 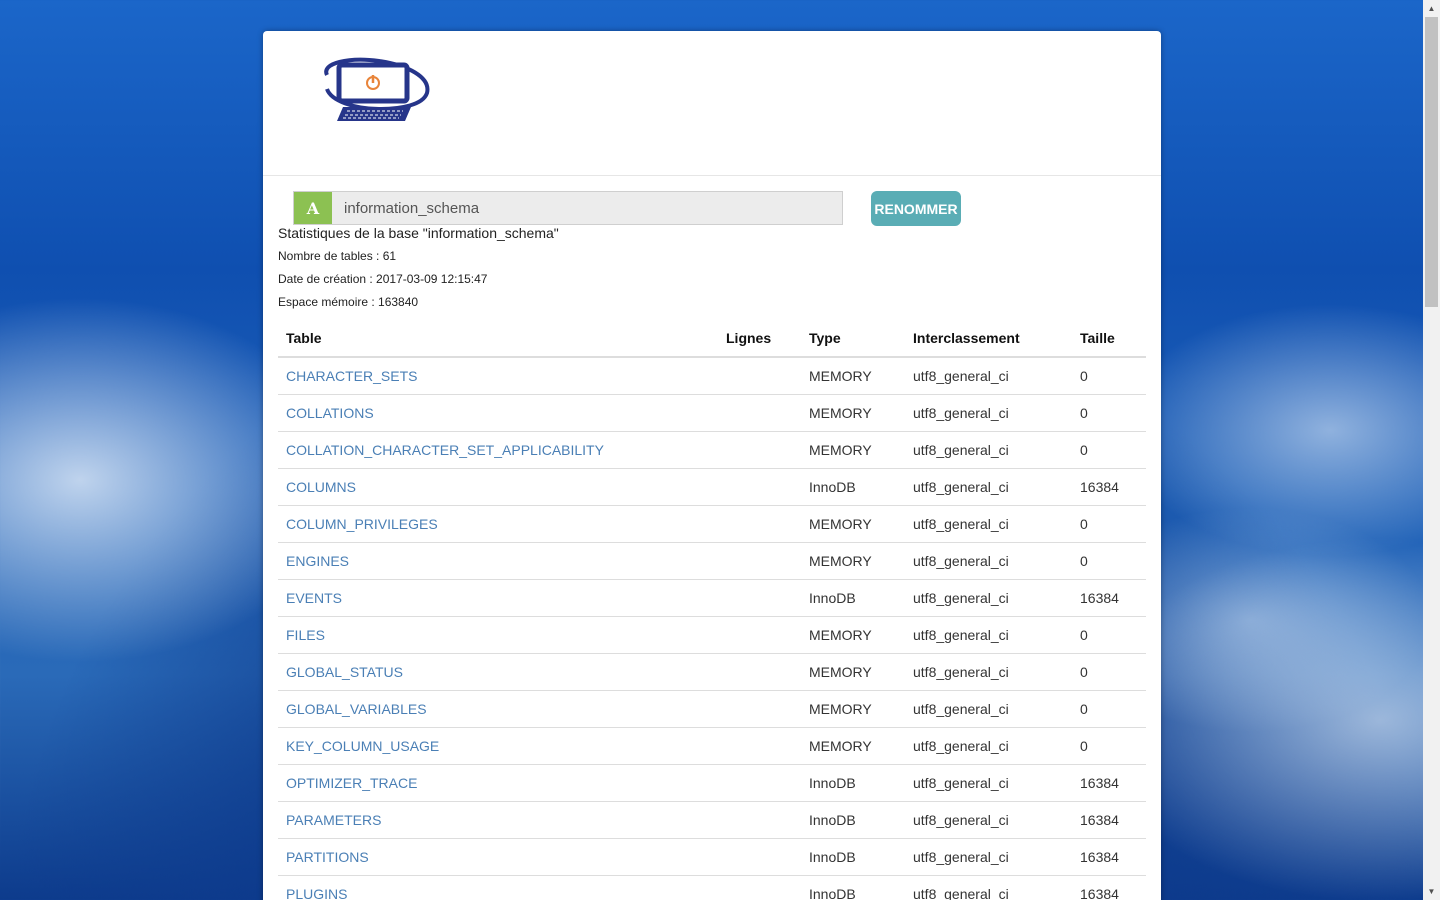 I want to click on table-link: PARAMETERS, so click(x=333, y=820).